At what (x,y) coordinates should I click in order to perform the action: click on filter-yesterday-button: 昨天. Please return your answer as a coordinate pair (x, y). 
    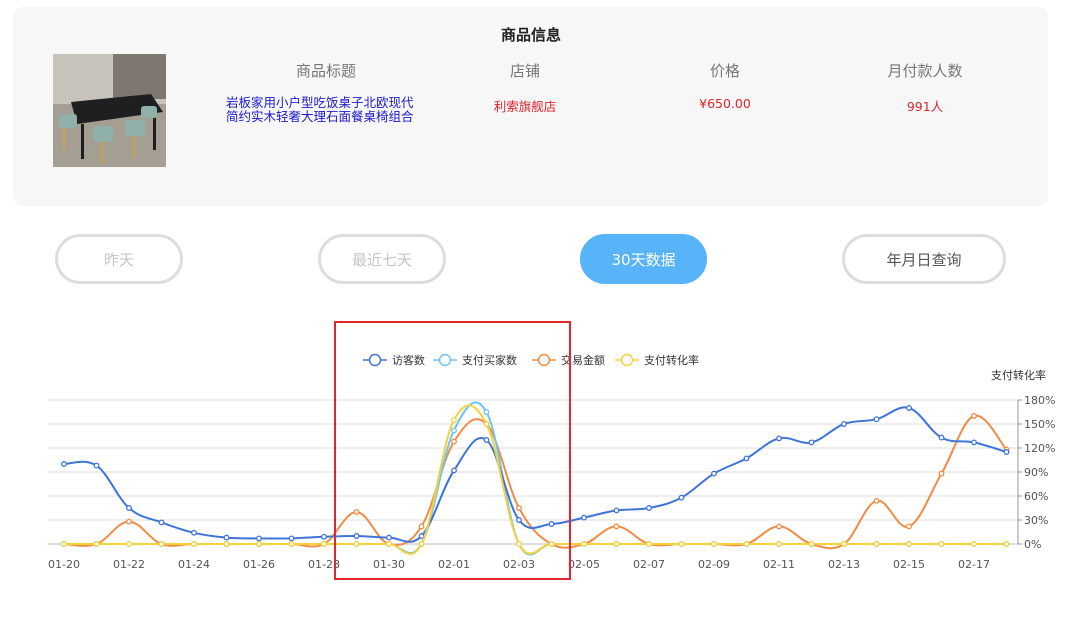
    Looking at the image, I should click on (119, 259).